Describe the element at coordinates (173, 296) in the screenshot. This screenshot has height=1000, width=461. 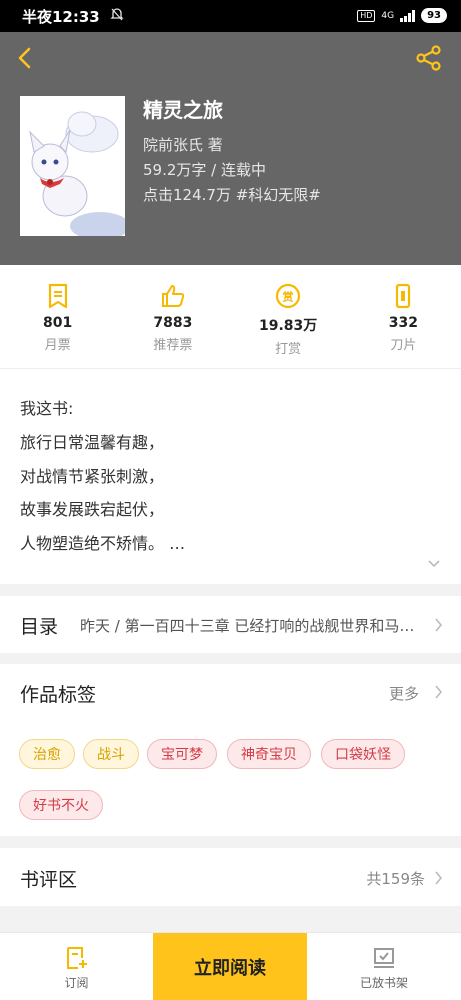
I see `thumbs-up-icon` at that location.